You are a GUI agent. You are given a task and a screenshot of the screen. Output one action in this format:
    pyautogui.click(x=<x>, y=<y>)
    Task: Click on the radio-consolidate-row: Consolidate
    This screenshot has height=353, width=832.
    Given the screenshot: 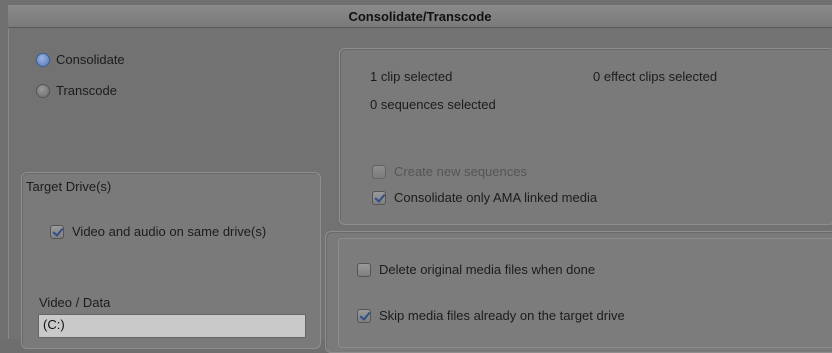 What is the action you would take?
    pyautogui.click(x=80, y=59)
    